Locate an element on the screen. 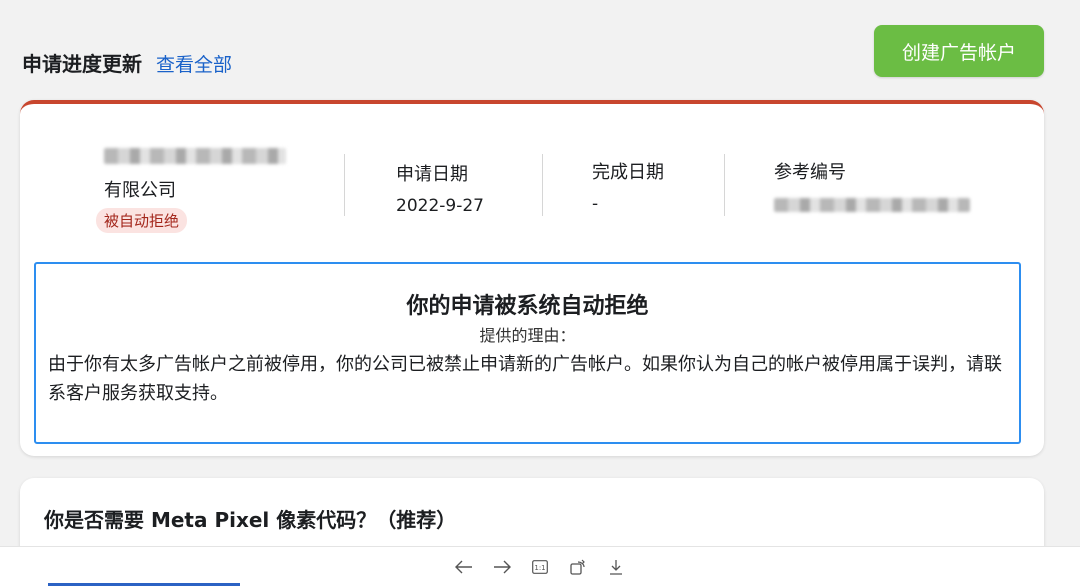  redacted-company-name is located at coordinates (195, 156).